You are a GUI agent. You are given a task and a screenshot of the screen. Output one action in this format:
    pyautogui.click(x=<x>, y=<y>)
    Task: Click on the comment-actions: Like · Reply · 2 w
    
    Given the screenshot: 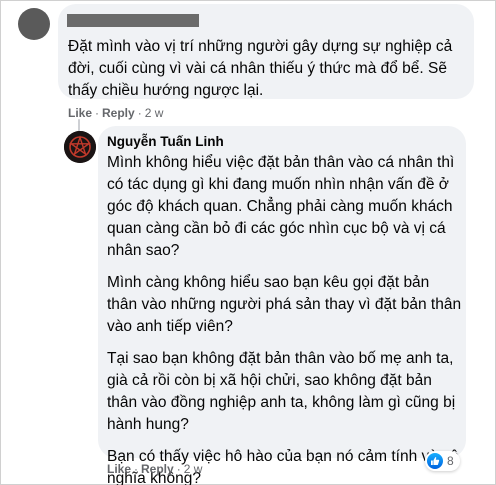 What is the action you would take?
    pyautogui.click(x=115, y=113)
    